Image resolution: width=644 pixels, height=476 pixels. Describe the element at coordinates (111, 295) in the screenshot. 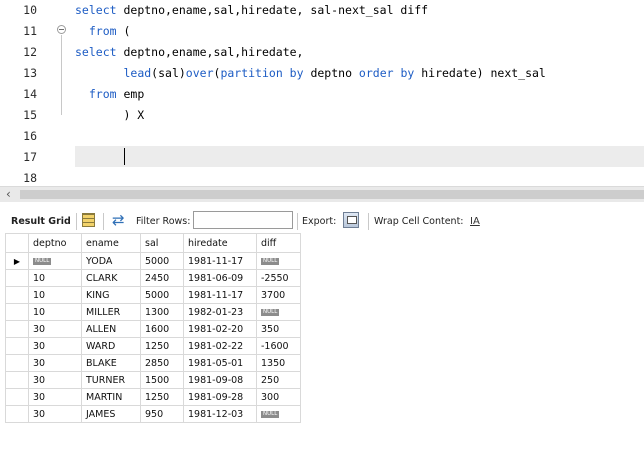

I see `cell-ename: KING` at that location.